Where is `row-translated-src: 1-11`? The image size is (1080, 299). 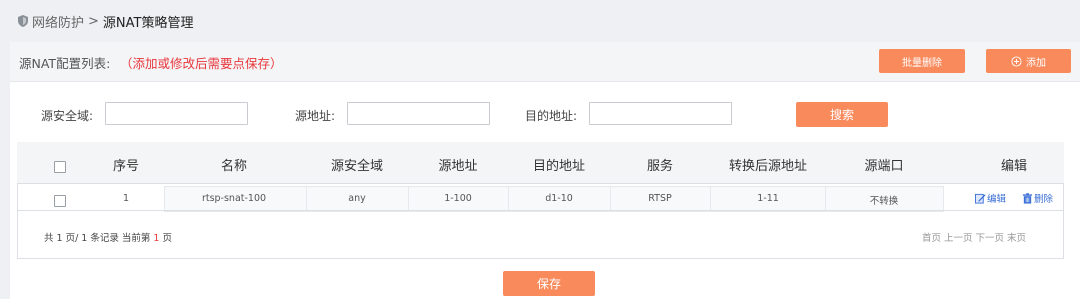
row-translated-src: 1-11 is located at coordinates (768, 198).